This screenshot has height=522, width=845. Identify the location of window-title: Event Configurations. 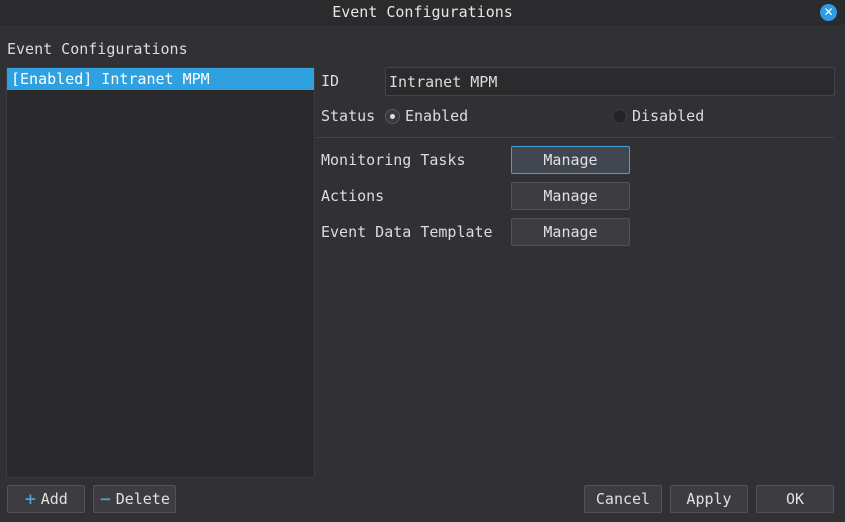
(422, 12).